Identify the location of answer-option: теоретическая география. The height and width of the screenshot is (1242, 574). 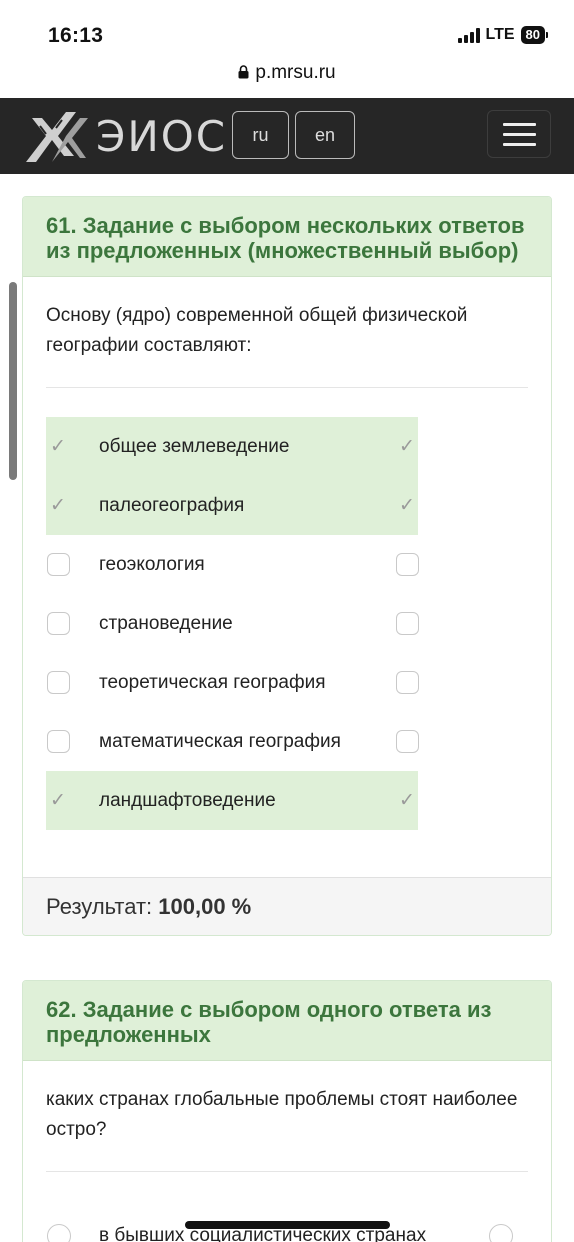
(232, 682).